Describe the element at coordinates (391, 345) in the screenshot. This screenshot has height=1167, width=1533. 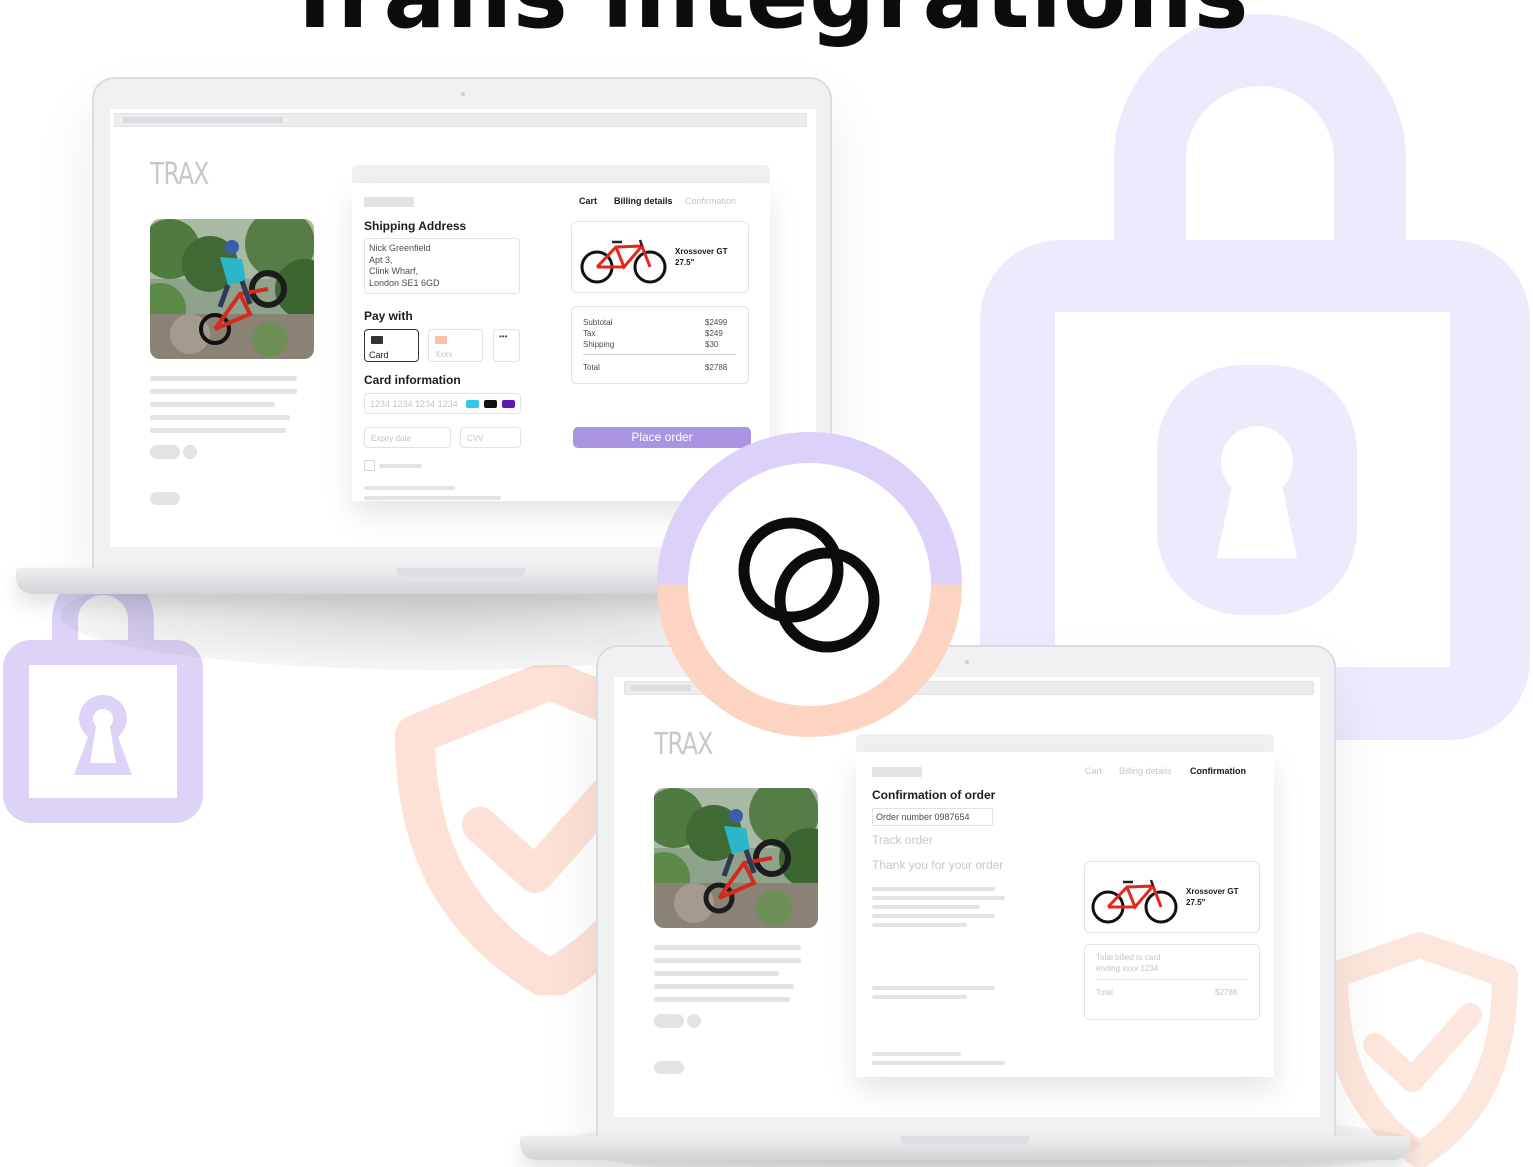
I see `pay-option-card: Card` at that location.